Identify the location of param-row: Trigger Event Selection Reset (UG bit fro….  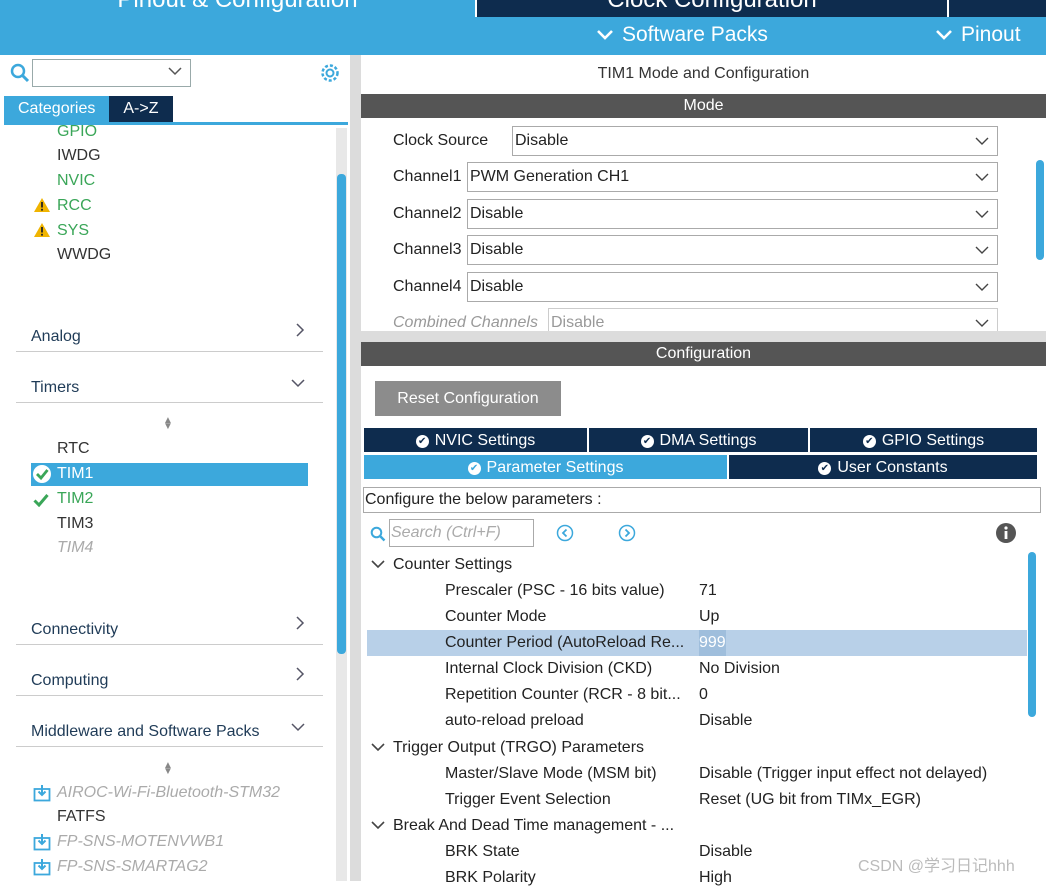
(697, 800).